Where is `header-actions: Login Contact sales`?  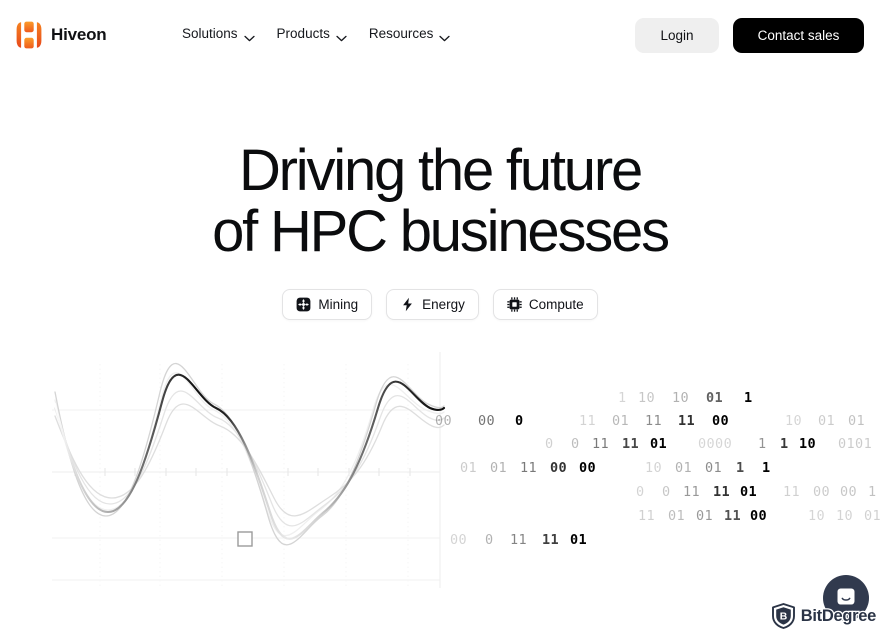 header-actions: Login Contact sales is located at coordinates (749, 35).